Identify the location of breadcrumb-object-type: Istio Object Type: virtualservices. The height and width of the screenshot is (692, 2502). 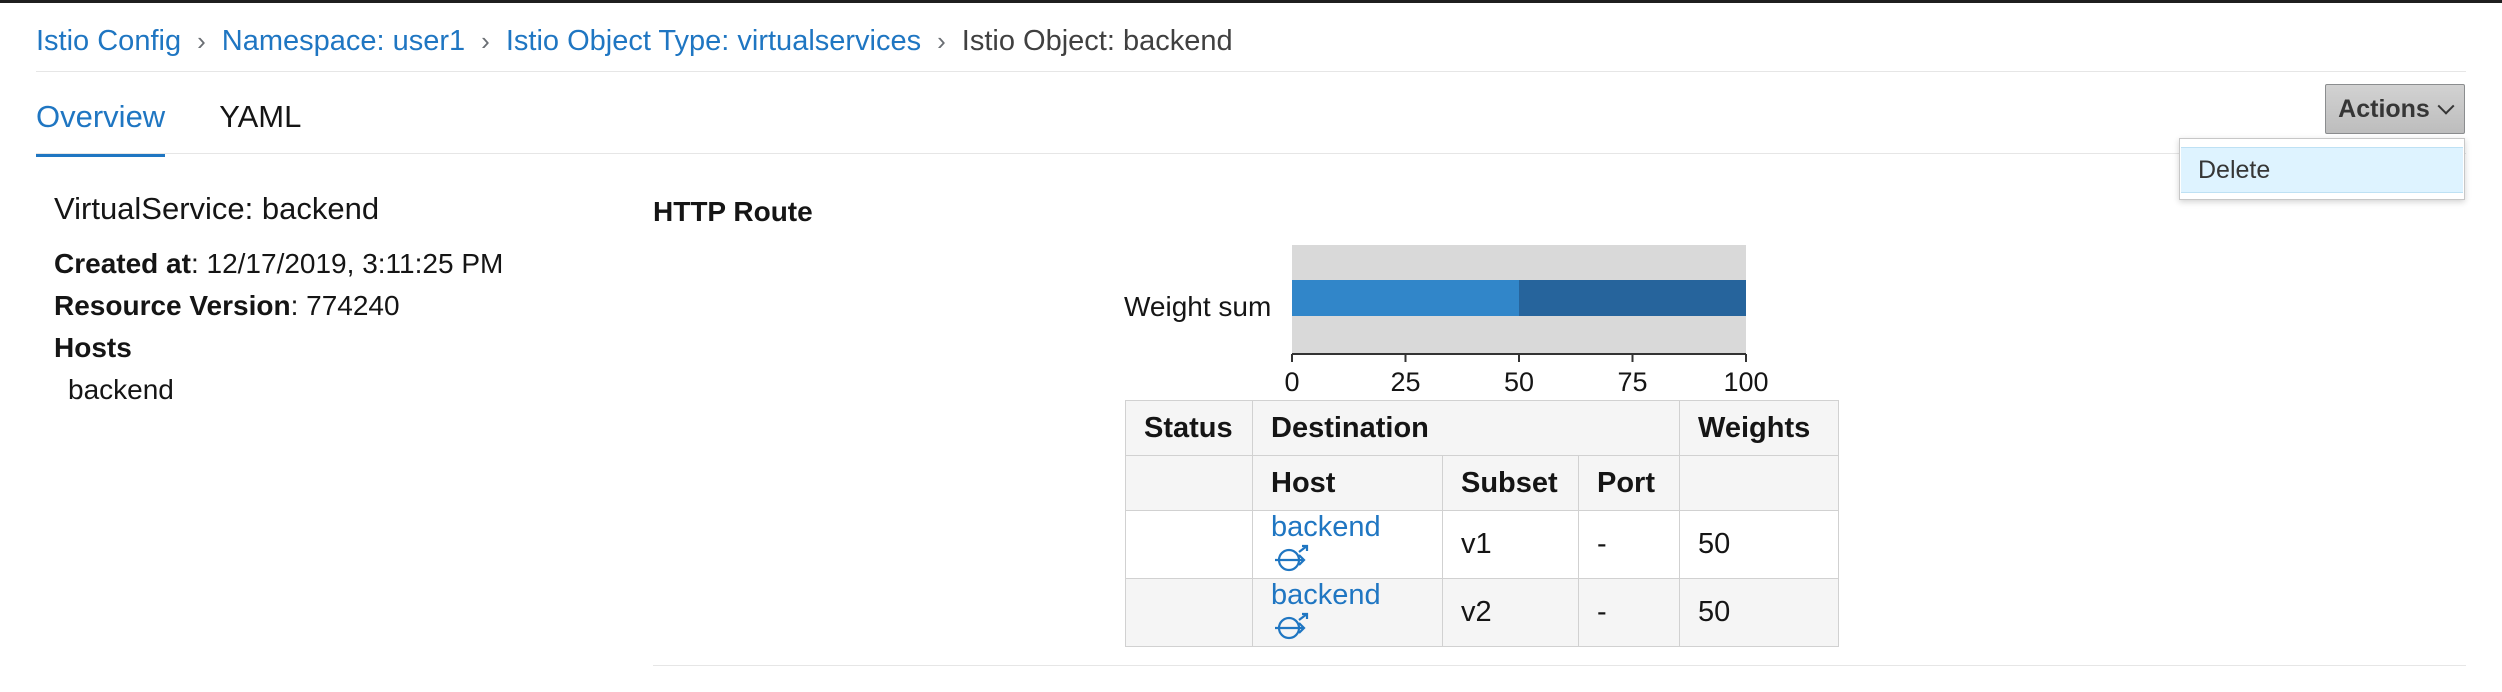
(713, 41).